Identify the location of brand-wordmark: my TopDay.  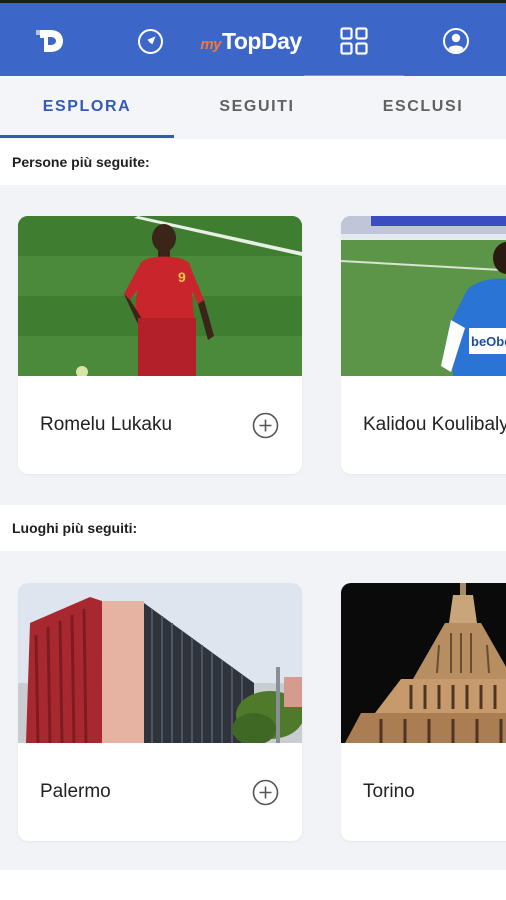
(251, 41).